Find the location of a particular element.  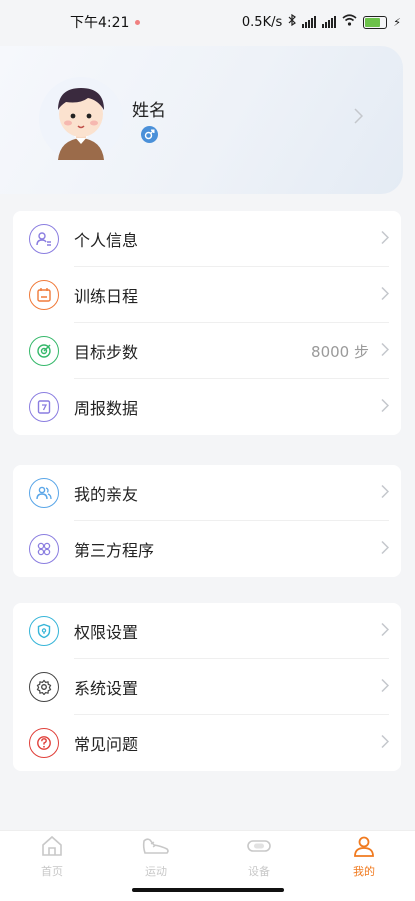

menu-group-social: 我的亲友 第三方程序 is located at coordinates (207, 521).